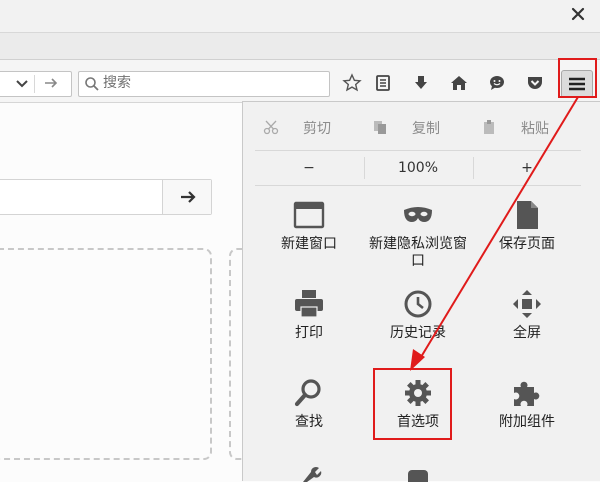 The height and width of the screenshot is (482, 600). I want to click on bookmarks-list-icon, so click(383, 83).